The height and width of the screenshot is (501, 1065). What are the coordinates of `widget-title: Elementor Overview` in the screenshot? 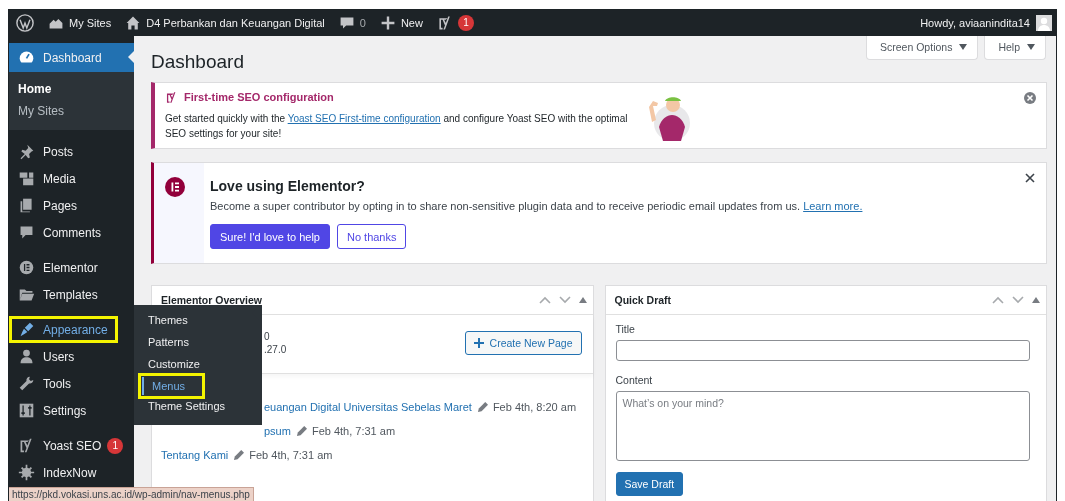 It's located at (211, 300).